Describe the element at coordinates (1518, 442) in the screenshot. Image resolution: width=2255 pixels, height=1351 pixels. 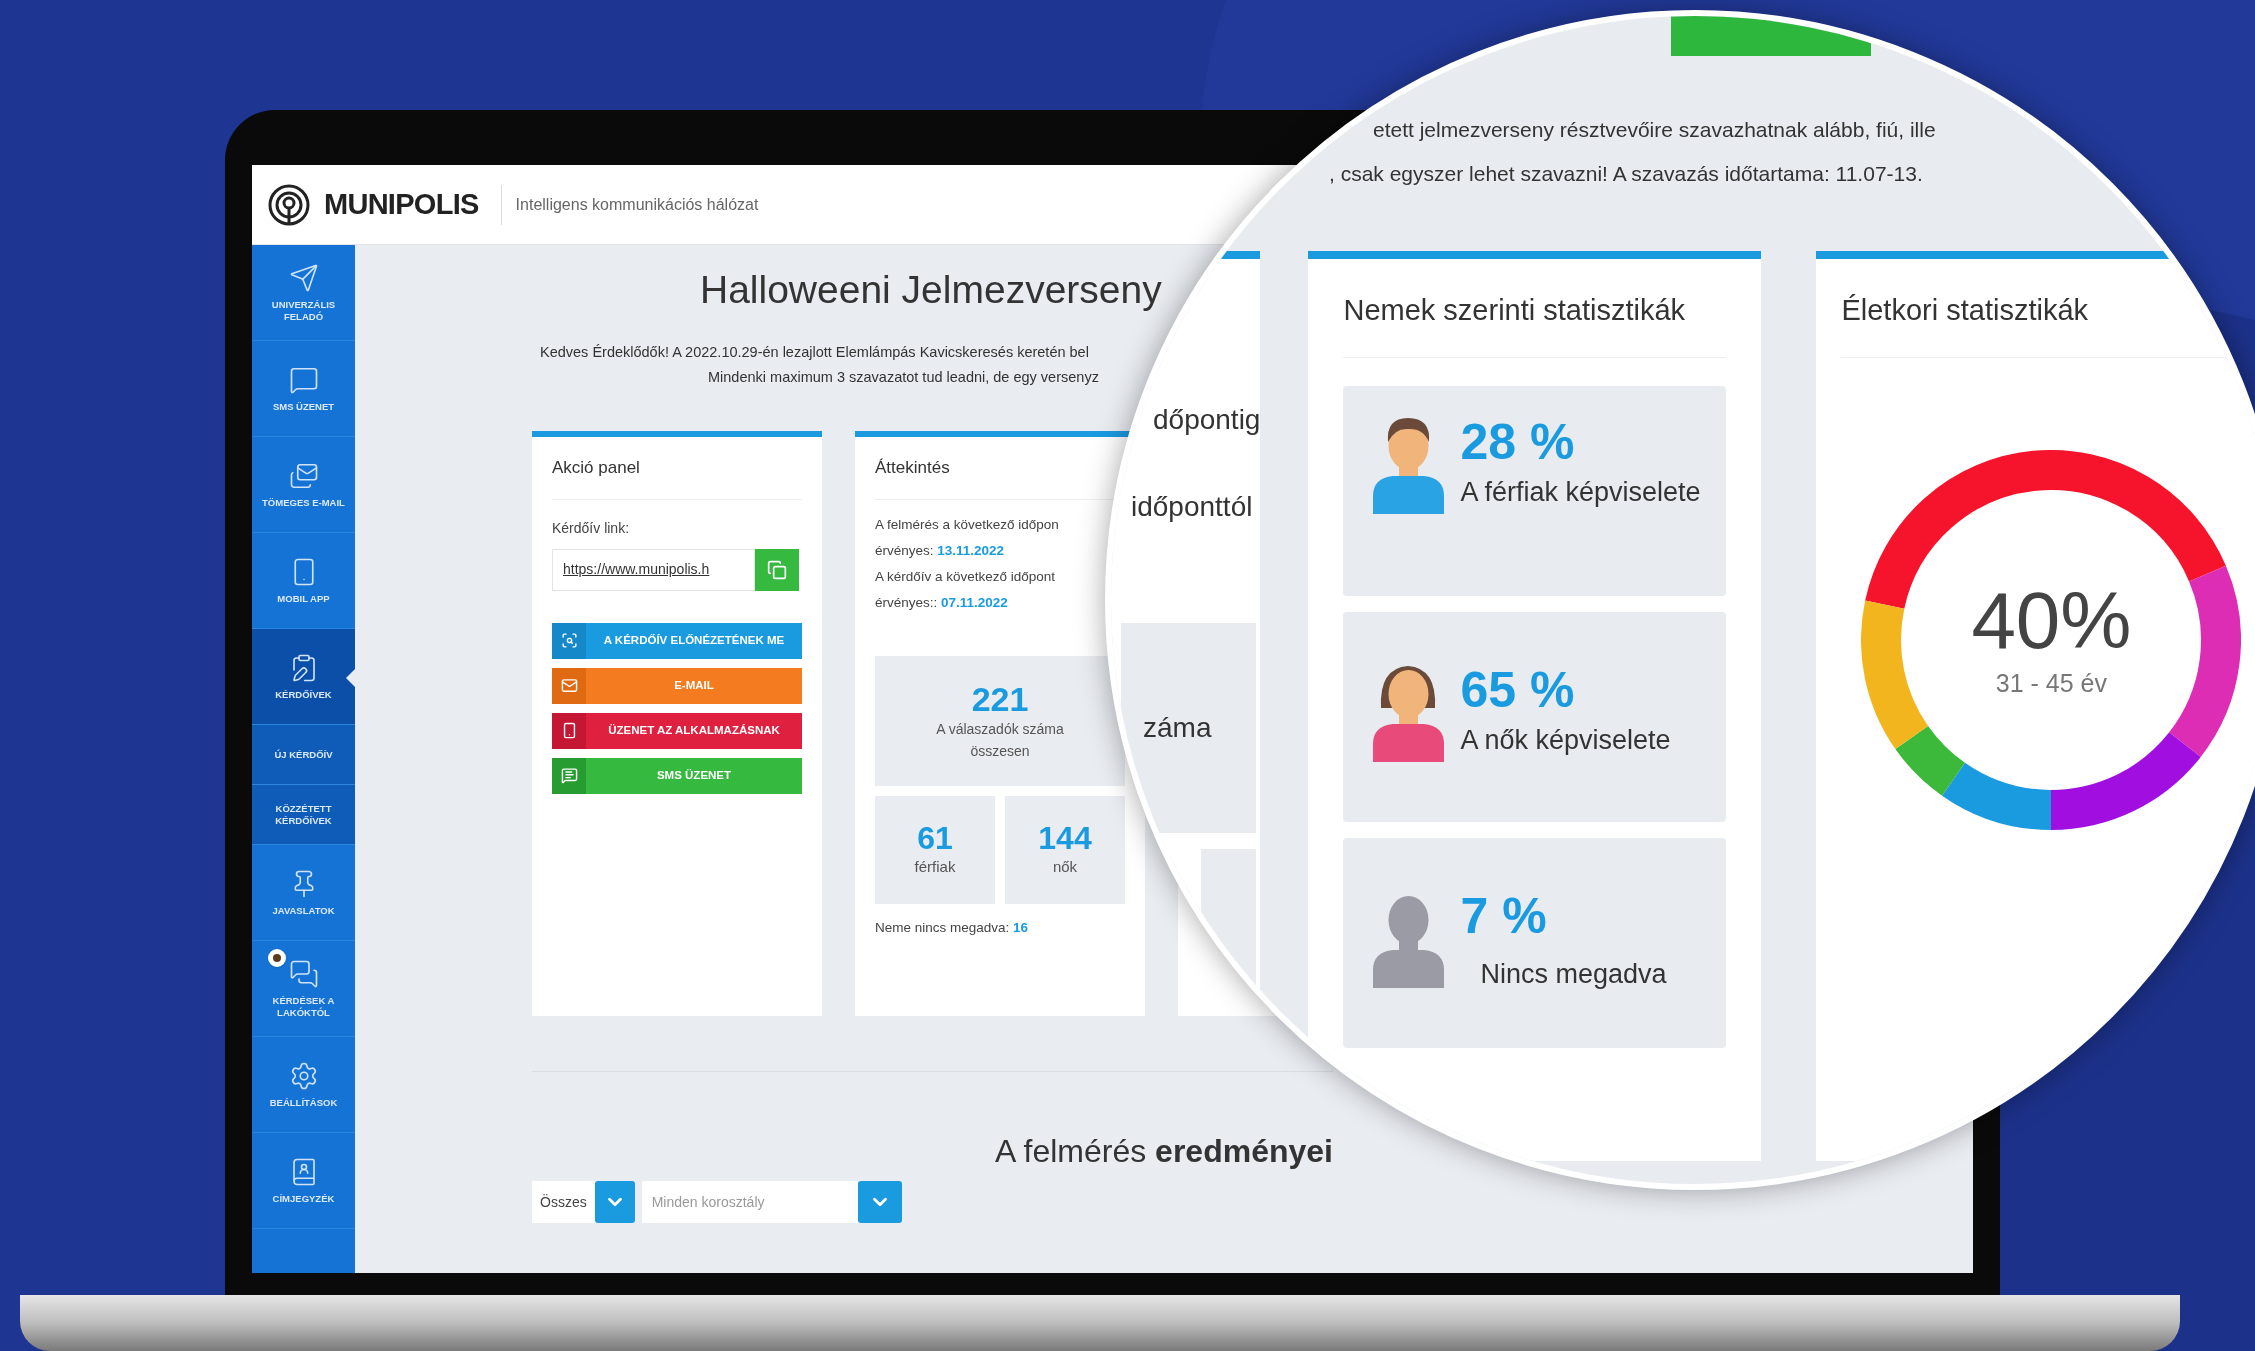
I see `percent-value: 28 %` at that location.